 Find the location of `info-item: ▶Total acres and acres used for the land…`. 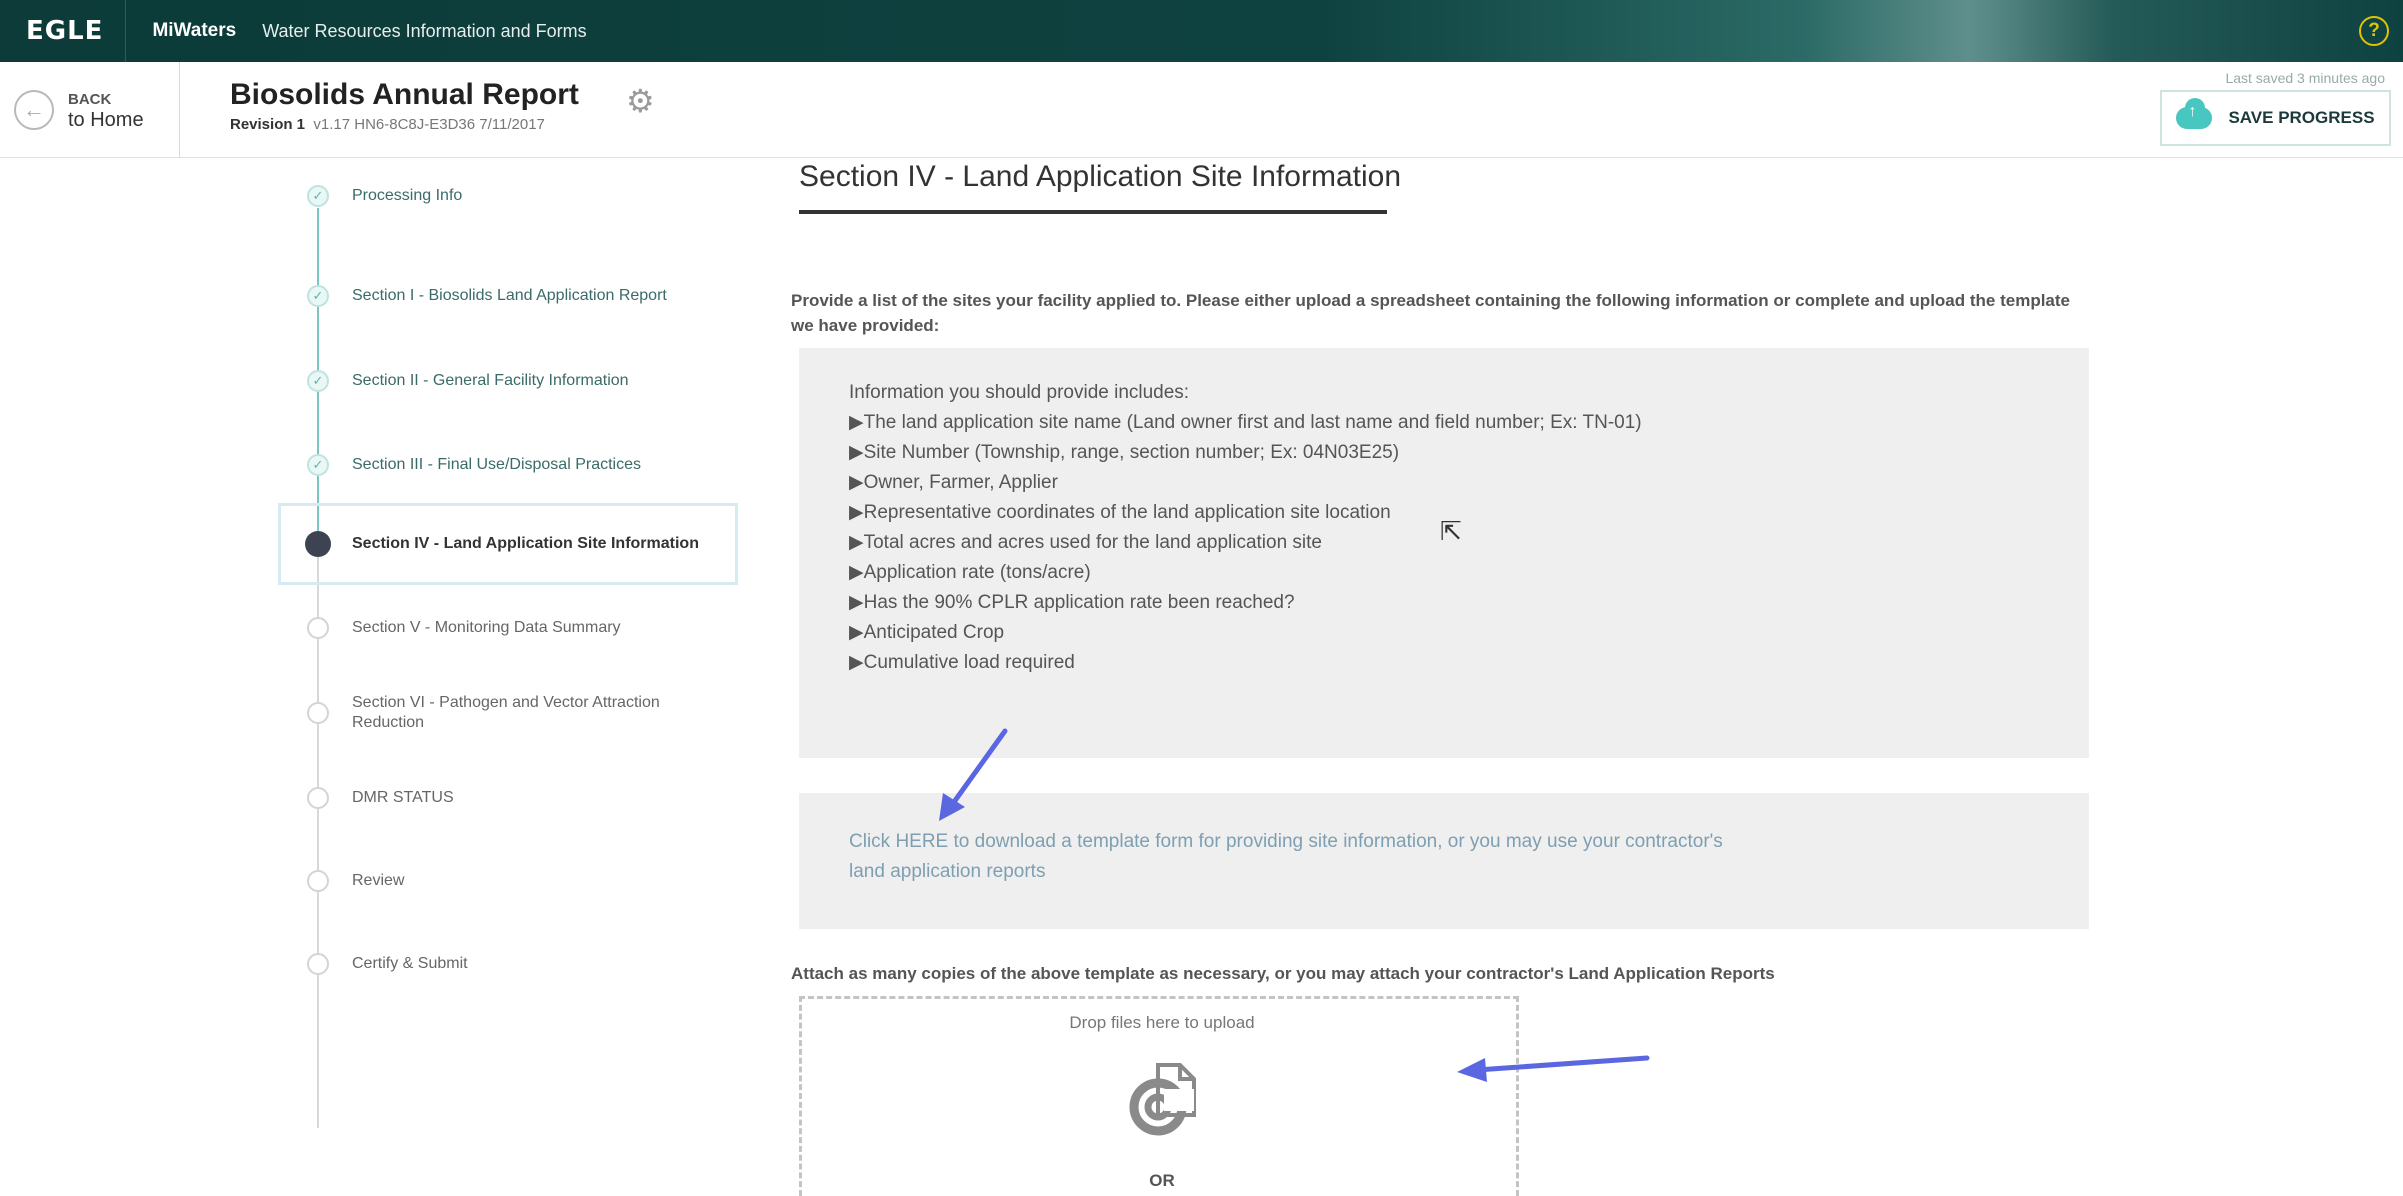

info-item: ▶Total acres and acres used for the land… is located at coordinates (1085, 542).